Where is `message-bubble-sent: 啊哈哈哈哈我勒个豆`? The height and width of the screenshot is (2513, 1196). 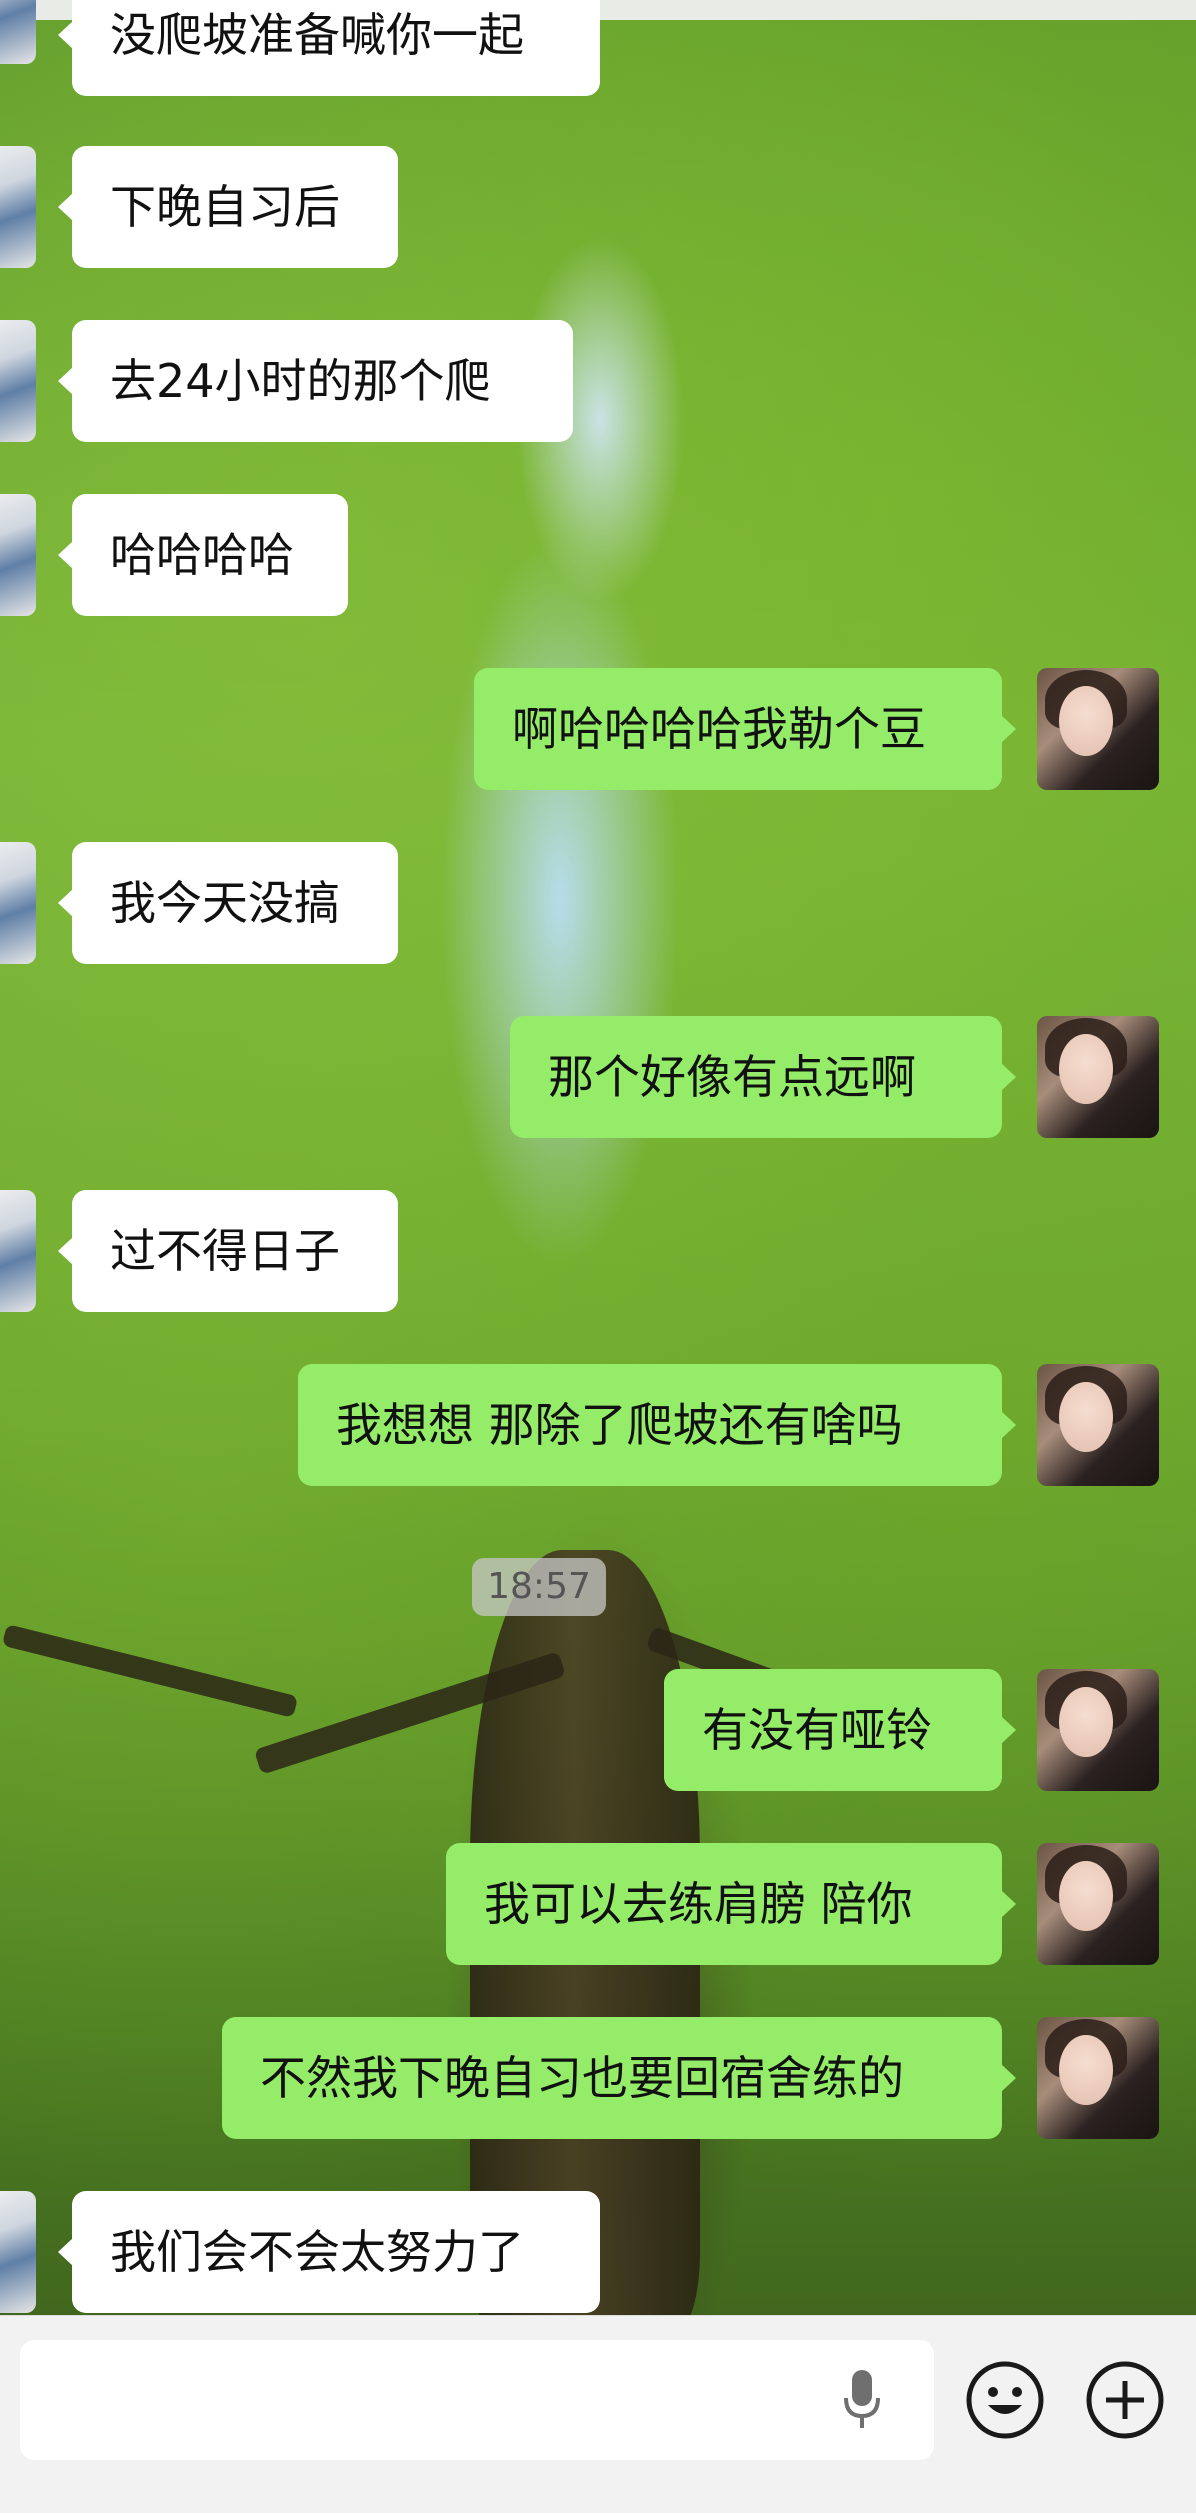
message-bubble-sent: 啊哈哈哈哈我勒个豆 is located at coordinates (745, 729).